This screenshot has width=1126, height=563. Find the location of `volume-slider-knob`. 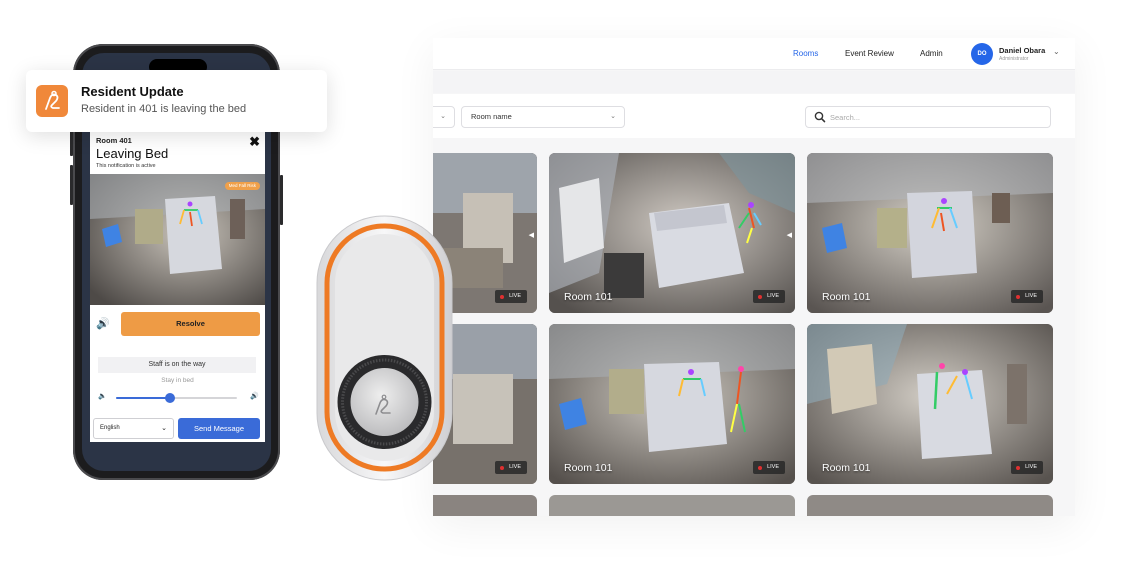

volume-slider-knob is located at coordinates (170, 398).